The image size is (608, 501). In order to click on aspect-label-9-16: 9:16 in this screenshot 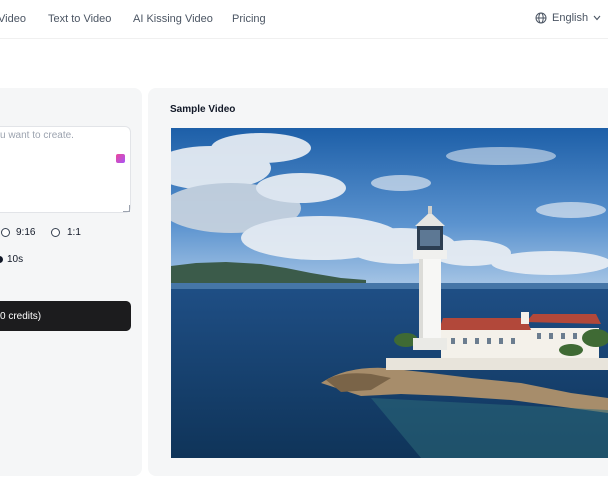, I will do `click(26, 232)`.